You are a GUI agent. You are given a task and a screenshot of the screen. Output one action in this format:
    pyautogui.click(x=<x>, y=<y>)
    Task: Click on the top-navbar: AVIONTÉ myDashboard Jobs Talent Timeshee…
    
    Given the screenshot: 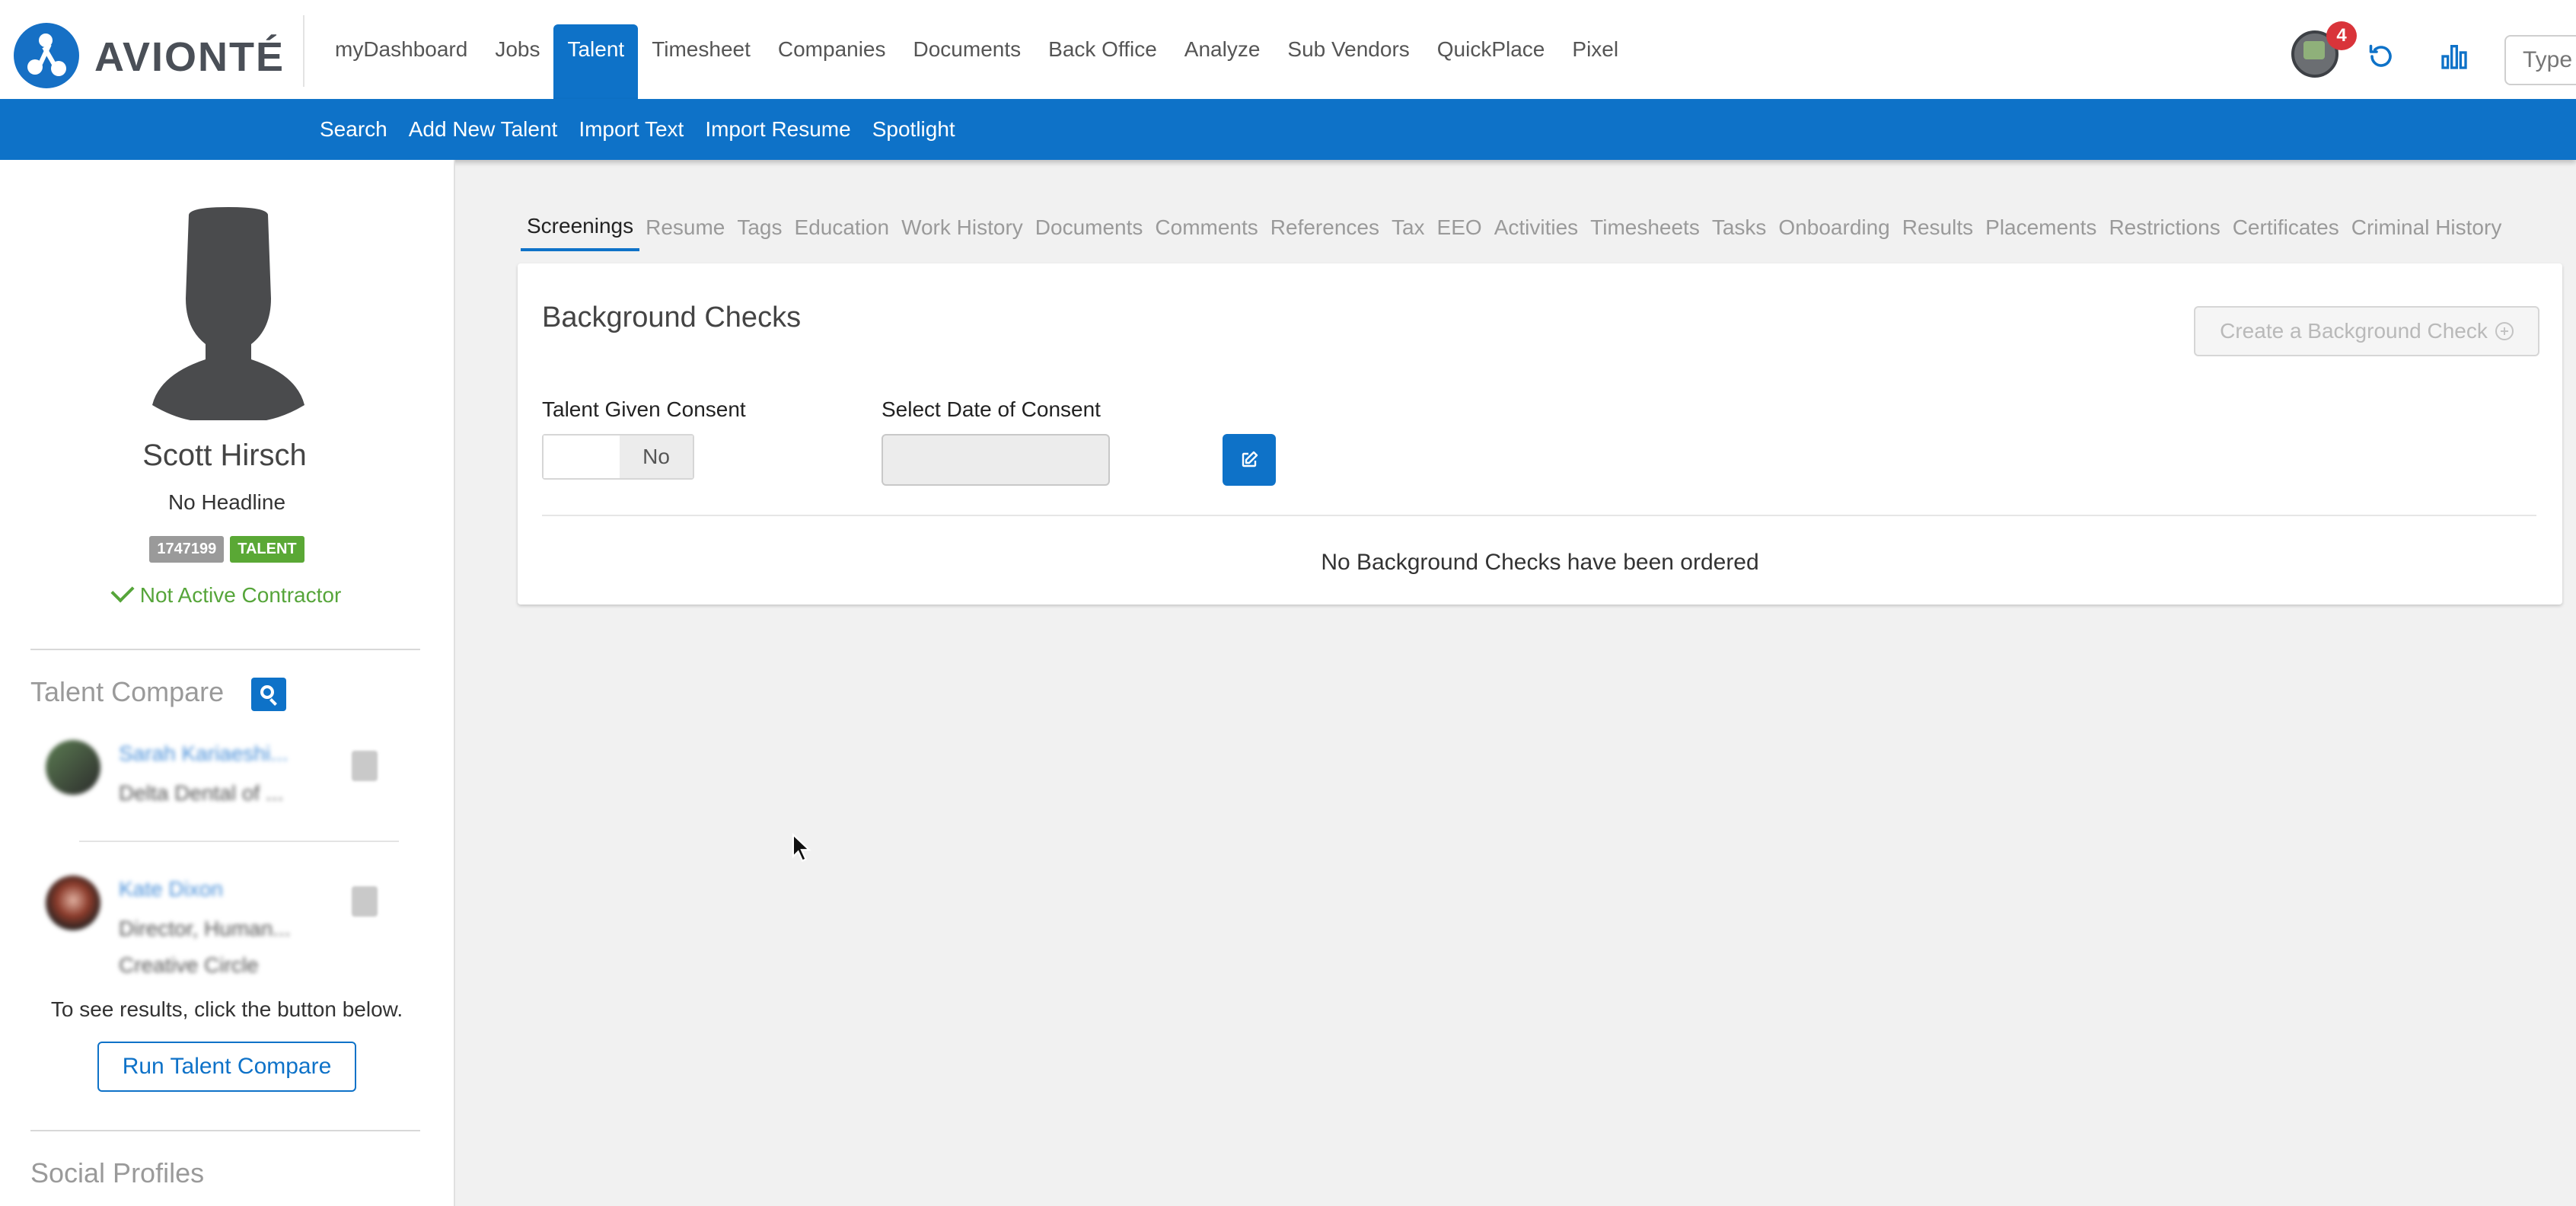 What is the action you would take?
    pyautogui.click(x=1288, y=49)
    